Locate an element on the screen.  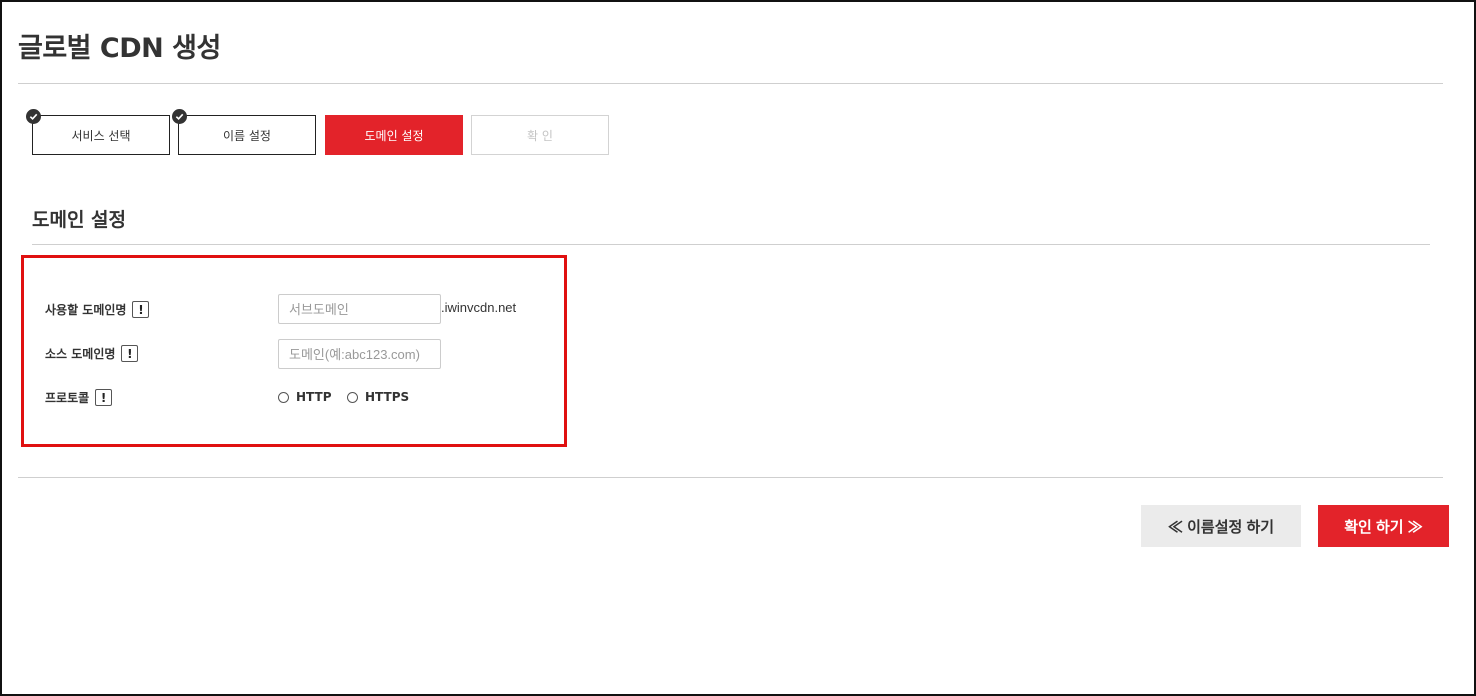
prev-name-setting-button: ≪ 이름설정 하기 is located at coordinates (1221, 526).